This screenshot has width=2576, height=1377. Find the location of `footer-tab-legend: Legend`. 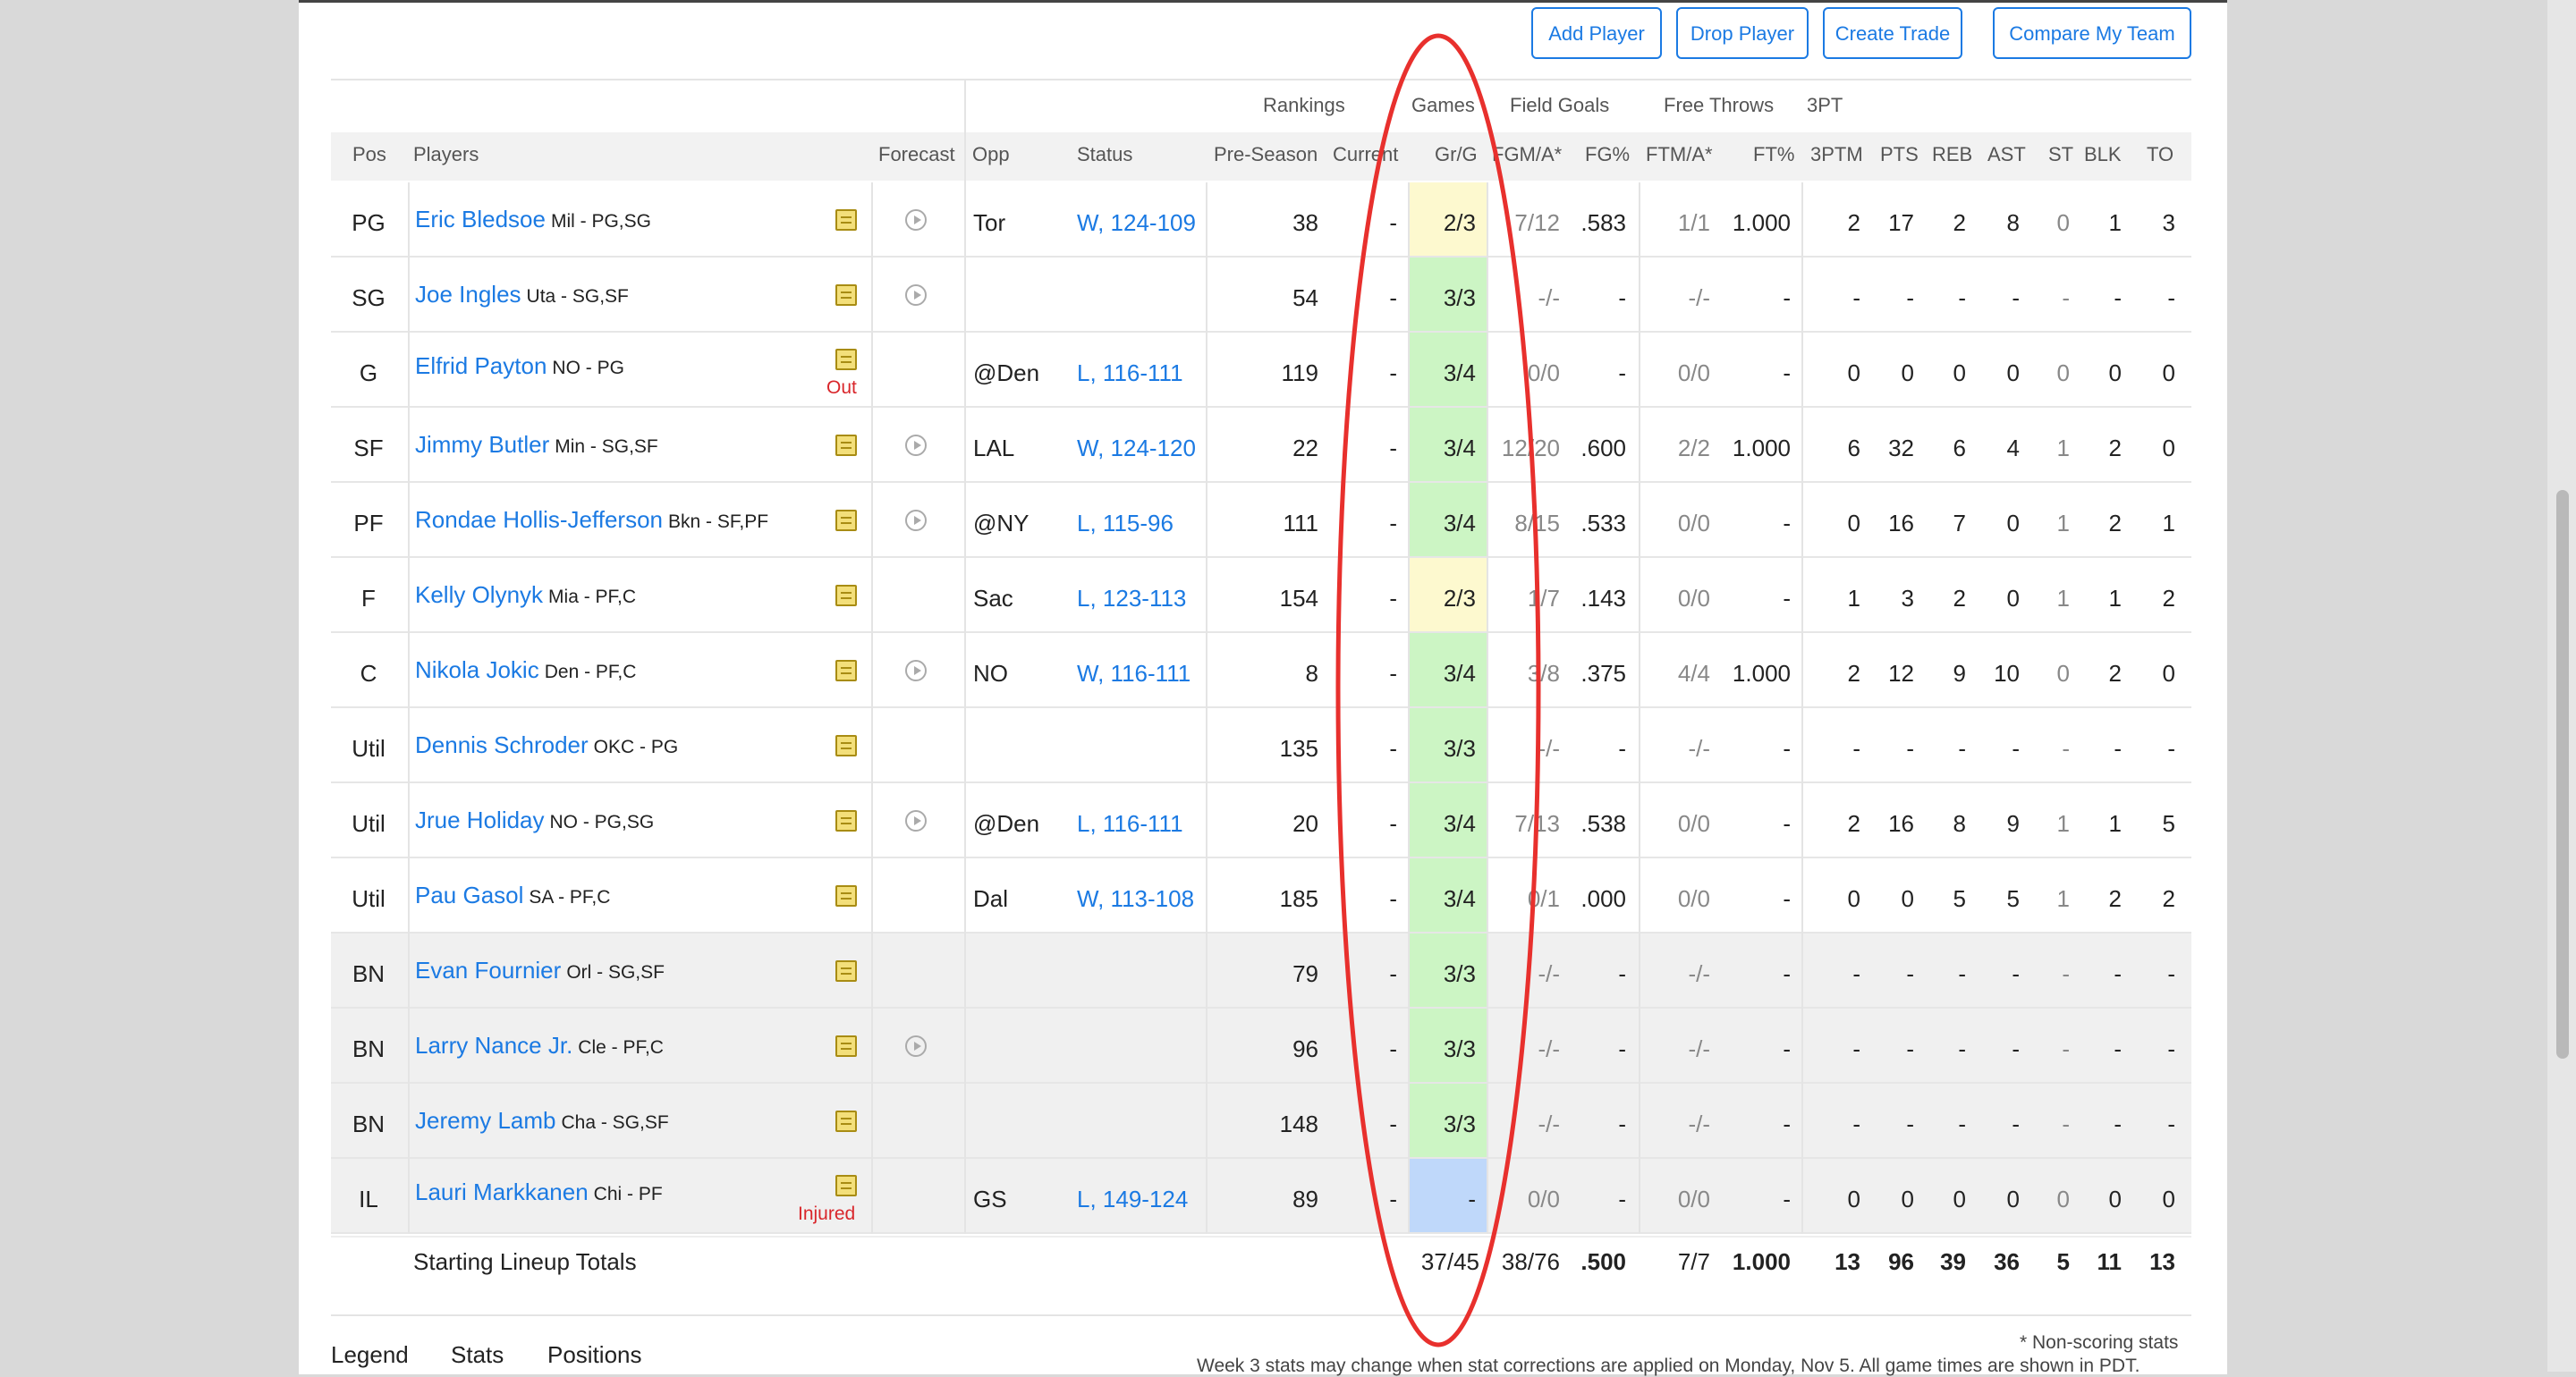

footer-tab-legend: Legend is located at coordinates (370, 1355).